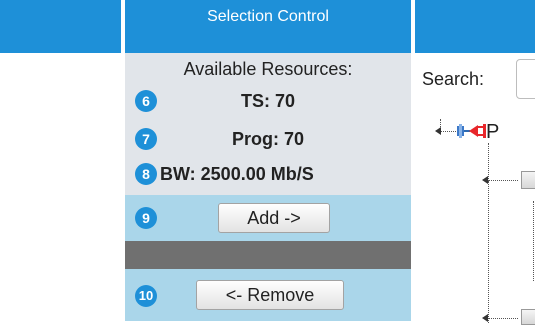  I want to click on badge-10: 10, so click(146, 296).